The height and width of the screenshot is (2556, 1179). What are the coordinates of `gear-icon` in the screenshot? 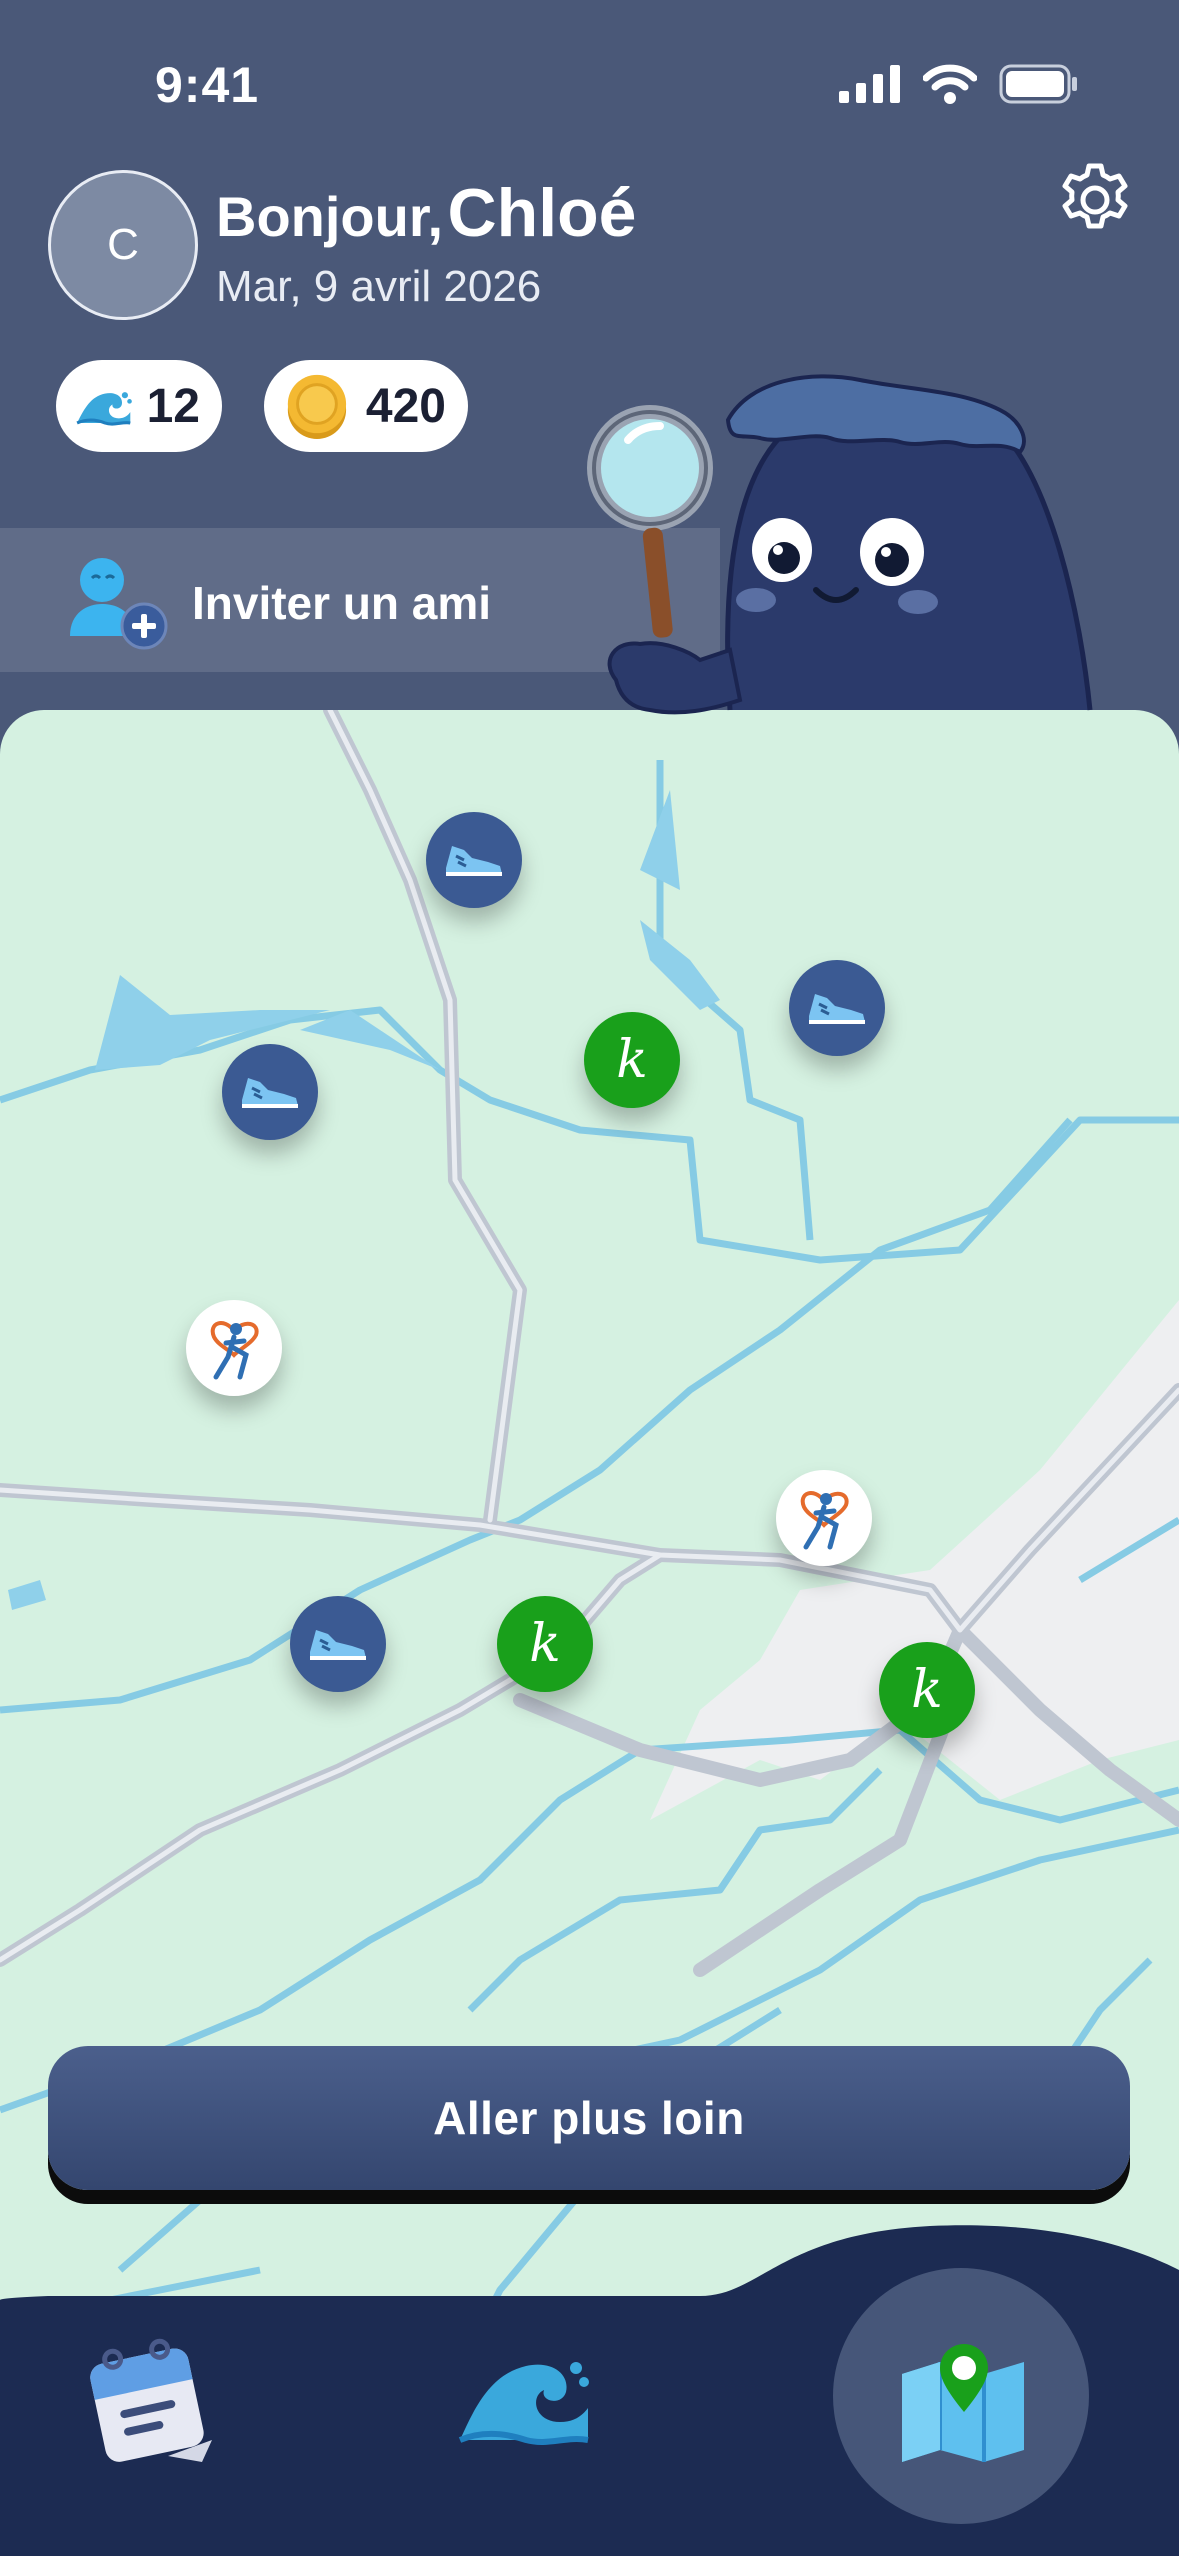 It's located at (1095, 200).